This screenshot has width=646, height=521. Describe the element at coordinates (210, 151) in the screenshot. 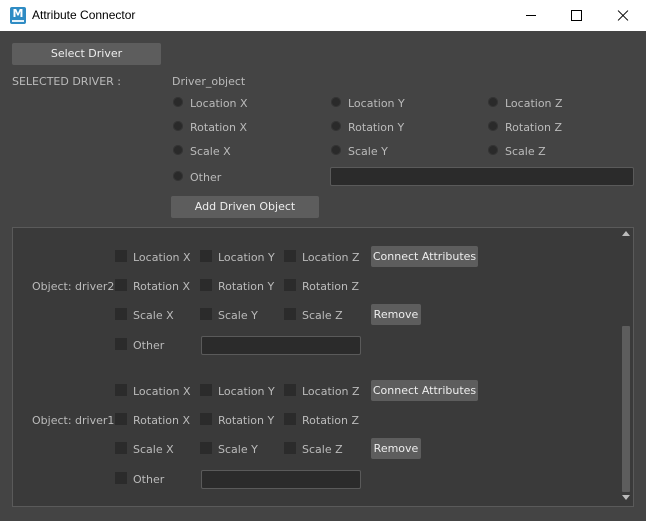

I see `radio-label: Scale X` at that location.